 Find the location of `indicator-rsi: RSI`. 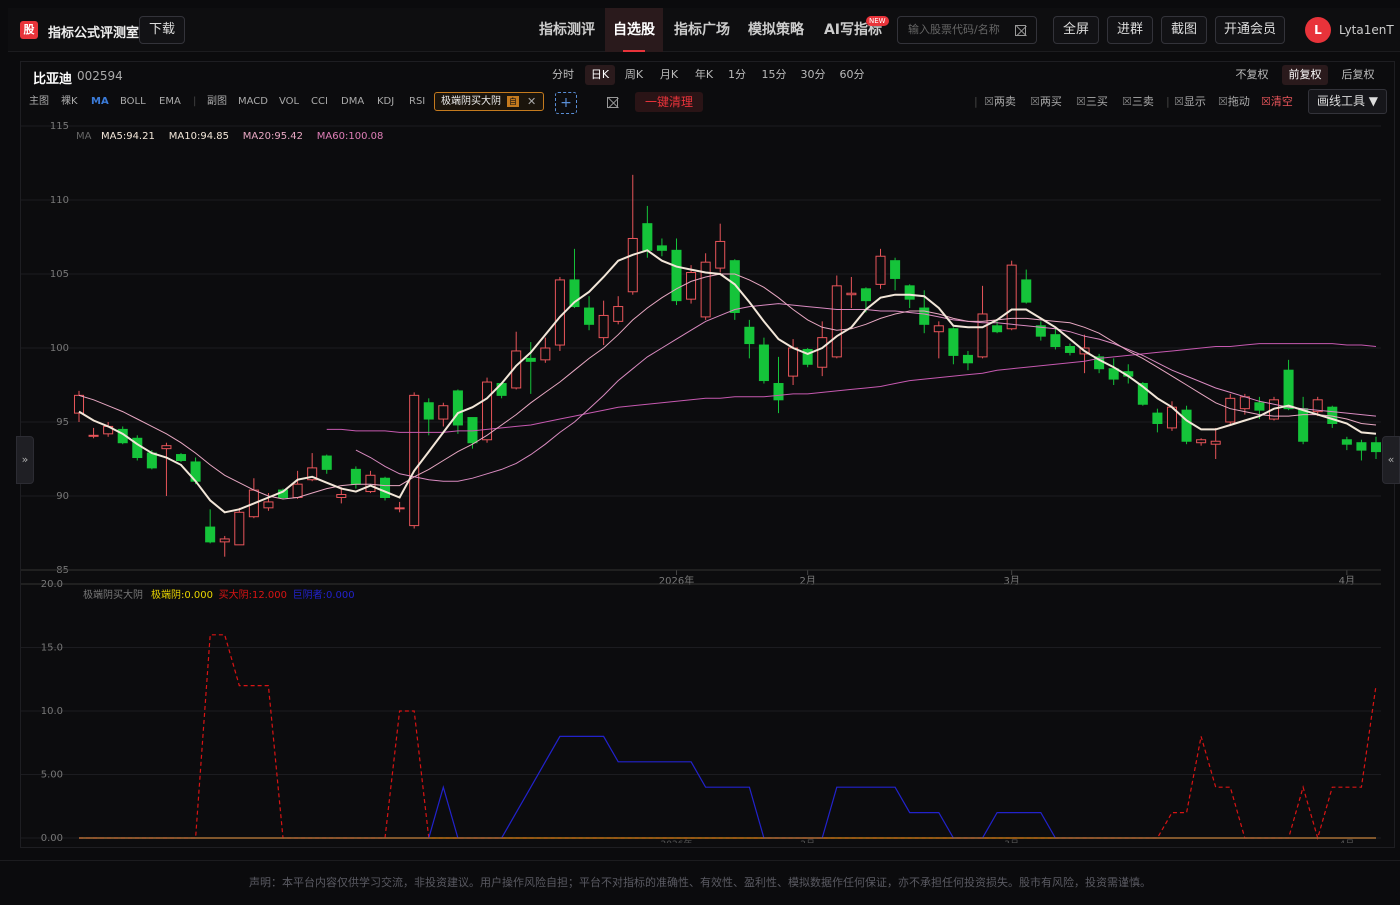

indicator-rsi: RSI is located at coordinates (417, 102).